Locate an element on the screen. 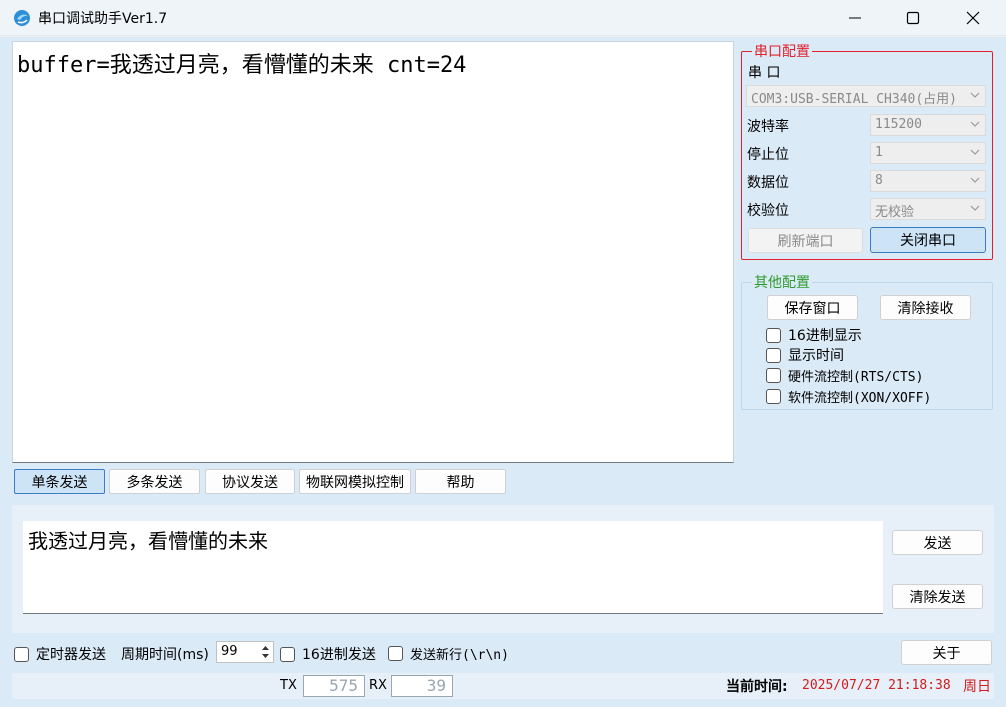  current-time-value: 2025/07/27 21:18:38 is located at coordinates (876, 685).